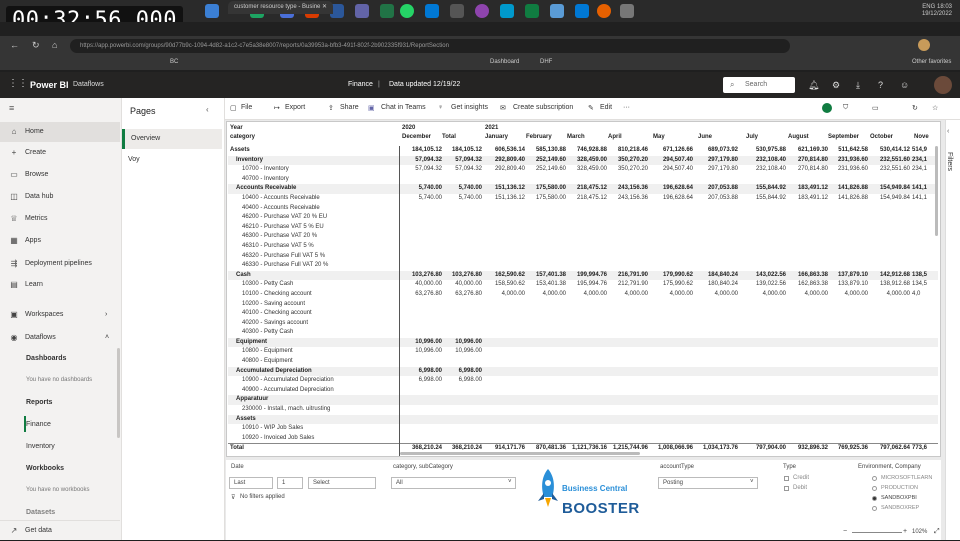 The width and height of the screenshot is (960, 541). Describe the element at coordinates (904, 85) in the screenshot. I see `feedback-icon: ☺` at that location.